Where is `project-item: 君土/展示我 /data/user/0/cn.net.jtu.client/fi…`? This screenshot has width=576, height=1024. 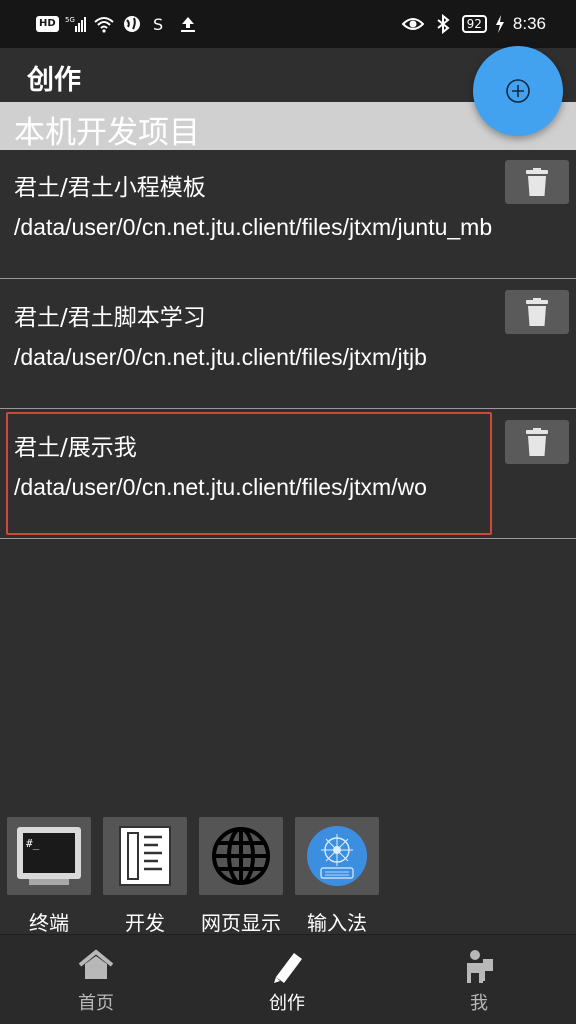
project-item: 君土/展示我 /data/user/0/cn.net.jtu.client/fi… is located at coordinates (288, 474).